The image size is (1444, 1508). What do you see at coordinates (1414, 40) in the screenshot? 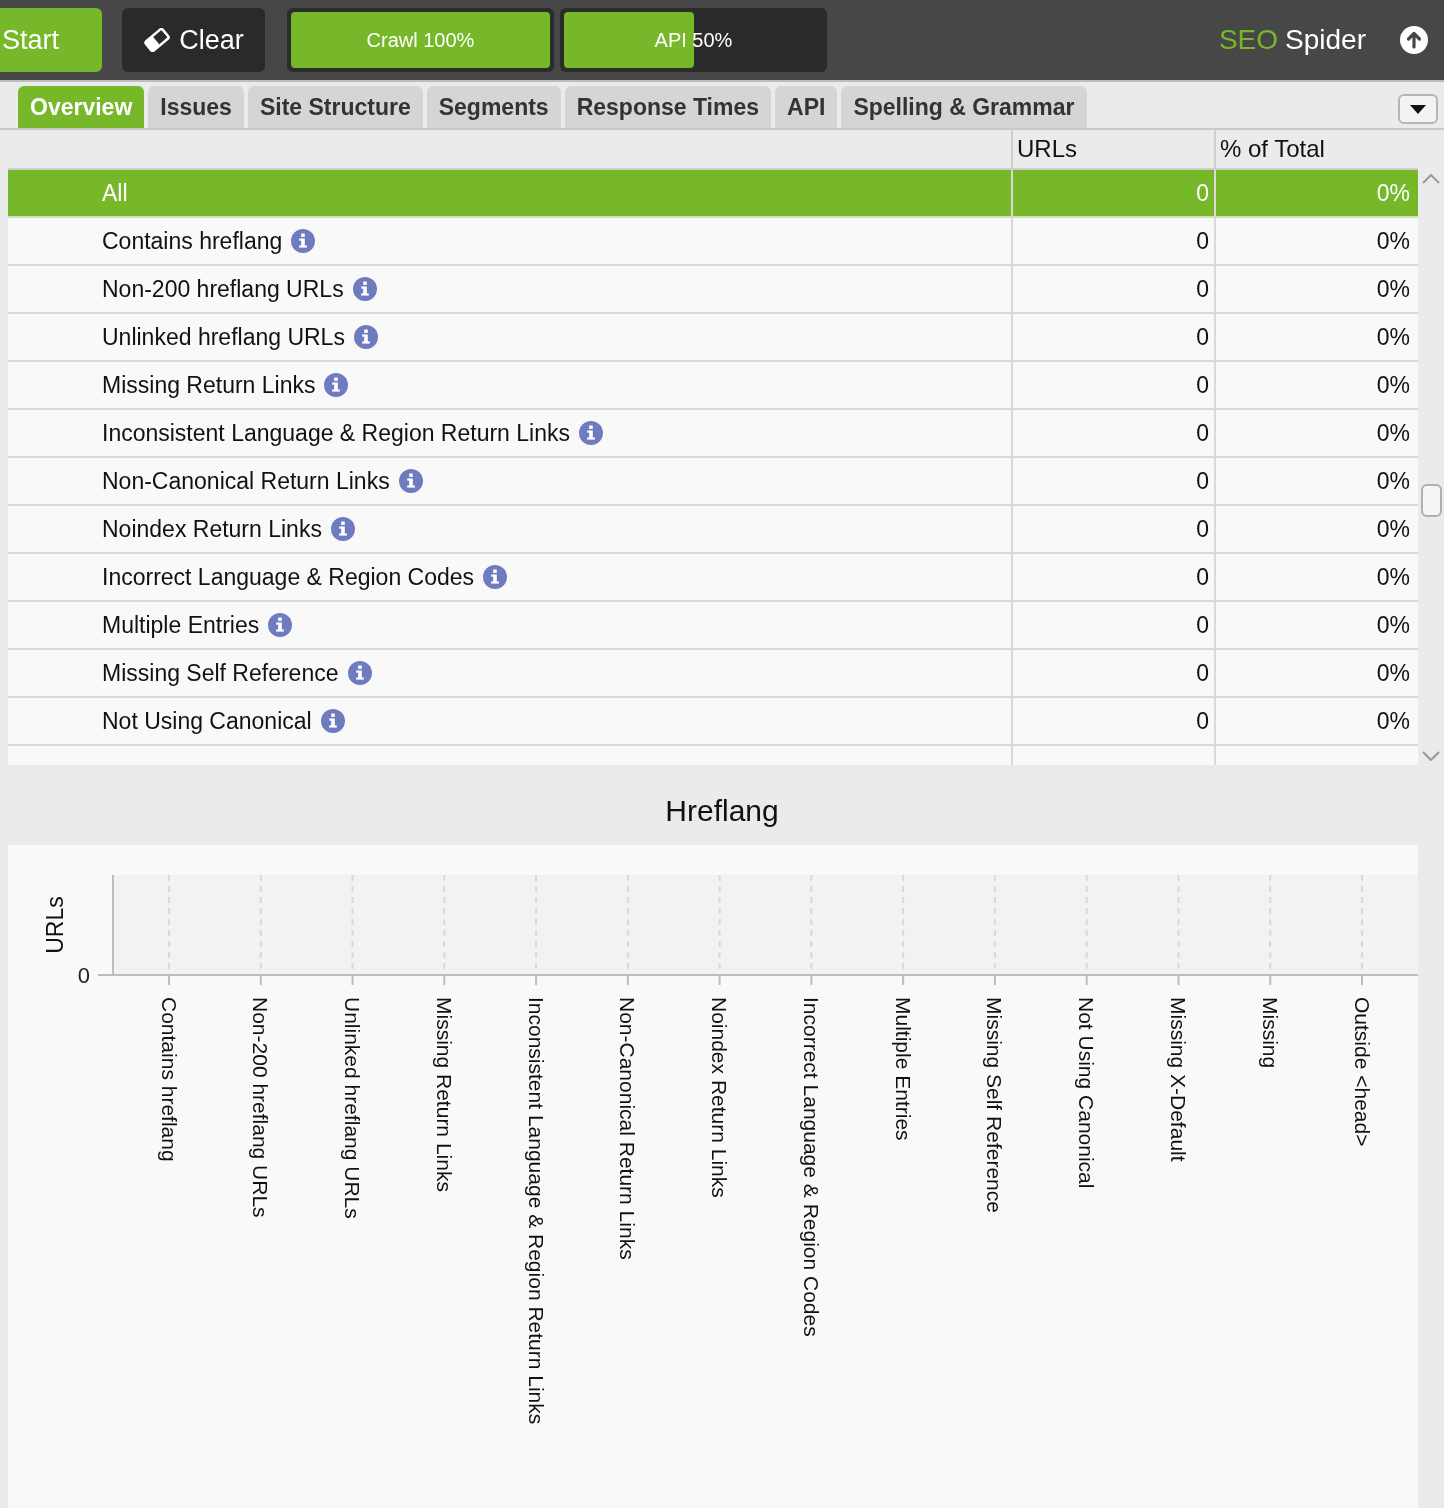
I see `arrow-up-circle-icon` at bounding box center [1414, 40].